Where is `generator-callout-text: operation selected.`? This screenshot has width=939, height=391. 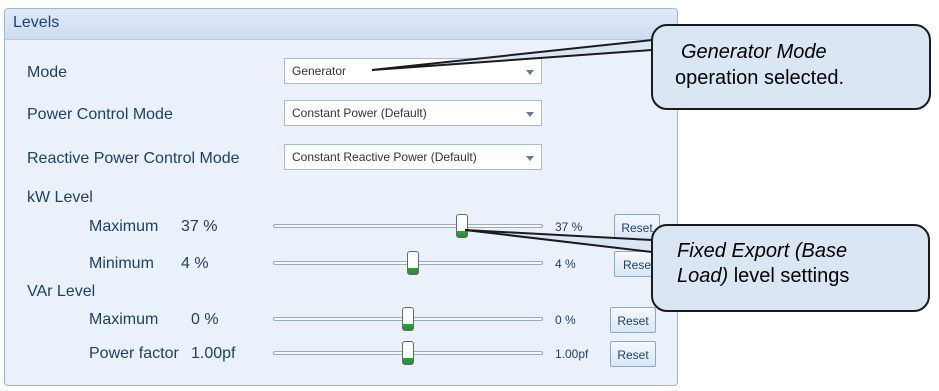
generator-callout-text: operation selected. is located at coordinates (760, 78).